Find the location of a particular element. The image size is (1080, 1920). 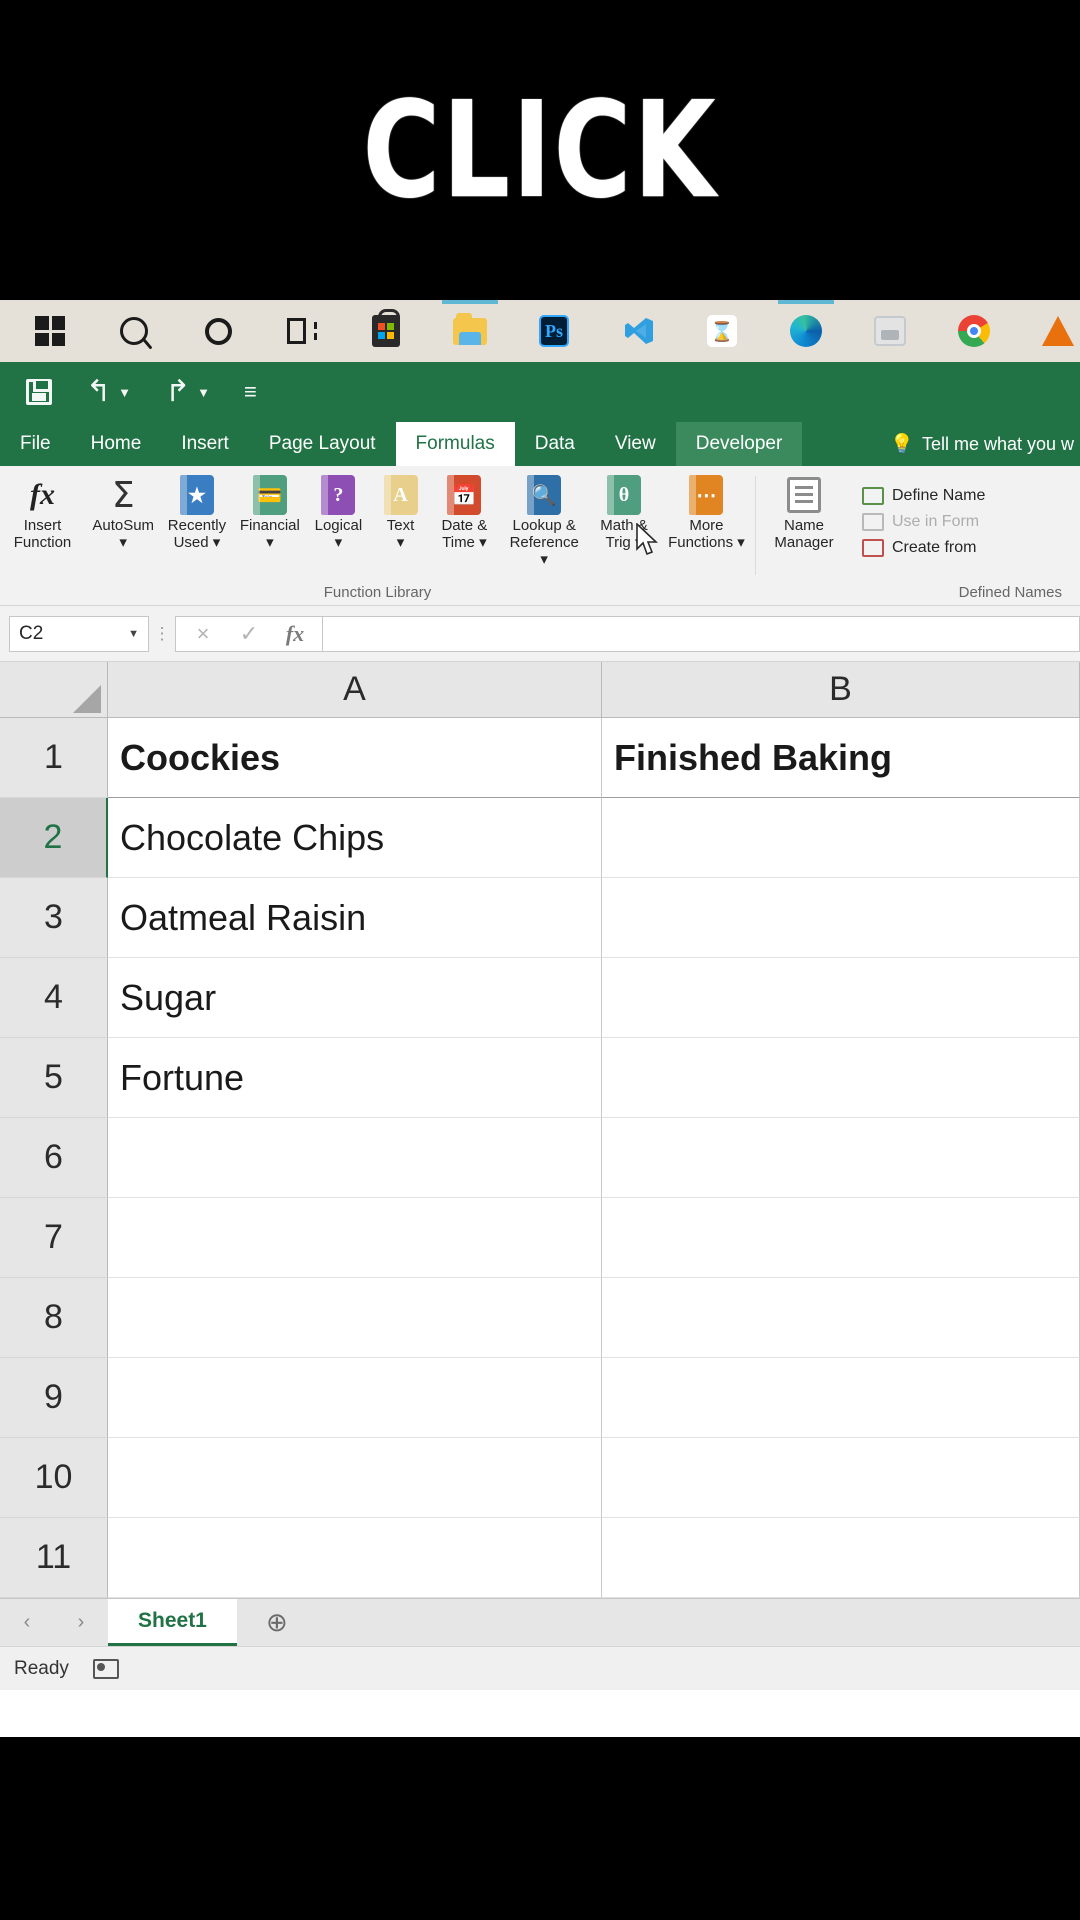

cell-a6 is located at coordinates (355, 1158).